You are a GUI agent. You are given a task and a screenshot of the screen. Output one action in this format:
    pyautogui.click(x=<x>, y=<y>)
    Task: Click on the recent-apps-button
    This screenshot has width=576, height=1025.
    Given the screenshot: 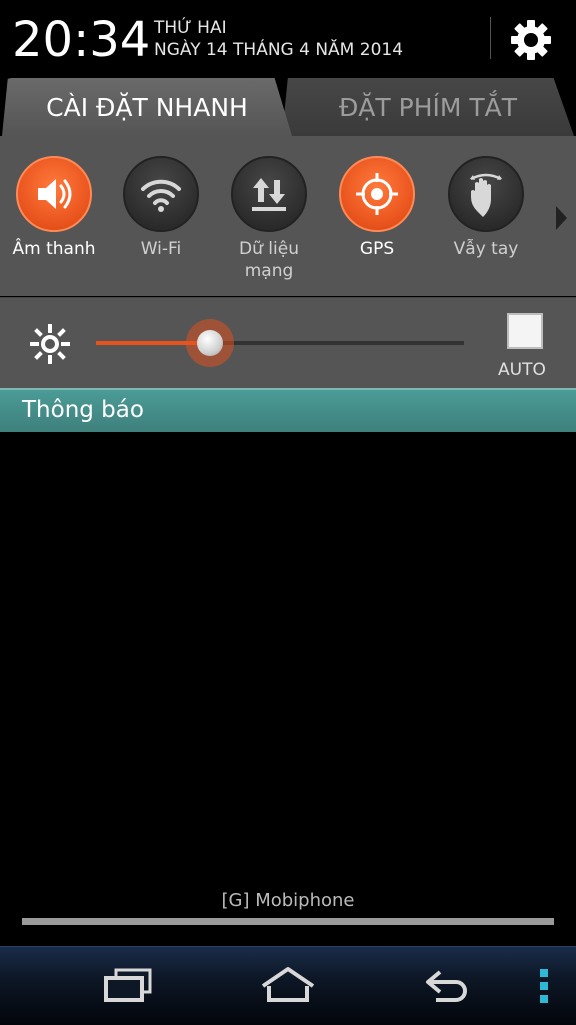 What is the action you would take?
    pyautogui.click(x=128, y=986)
    